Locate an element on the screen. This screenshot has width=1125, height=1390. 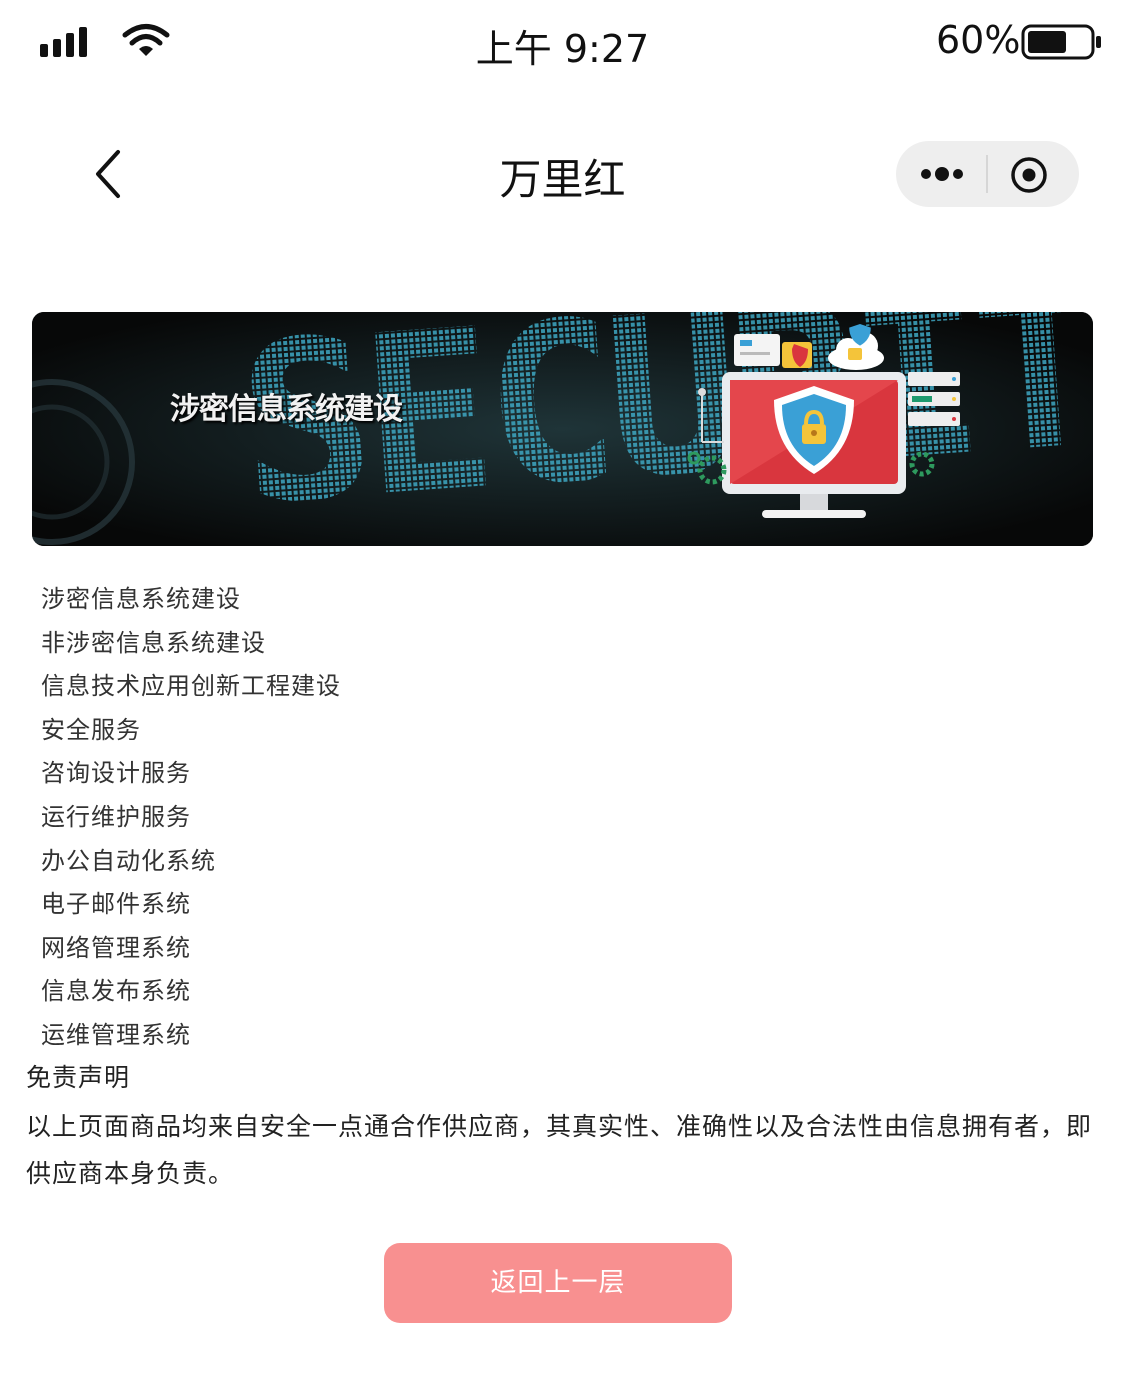
capsule-divider is located at coordinates (987, 174).